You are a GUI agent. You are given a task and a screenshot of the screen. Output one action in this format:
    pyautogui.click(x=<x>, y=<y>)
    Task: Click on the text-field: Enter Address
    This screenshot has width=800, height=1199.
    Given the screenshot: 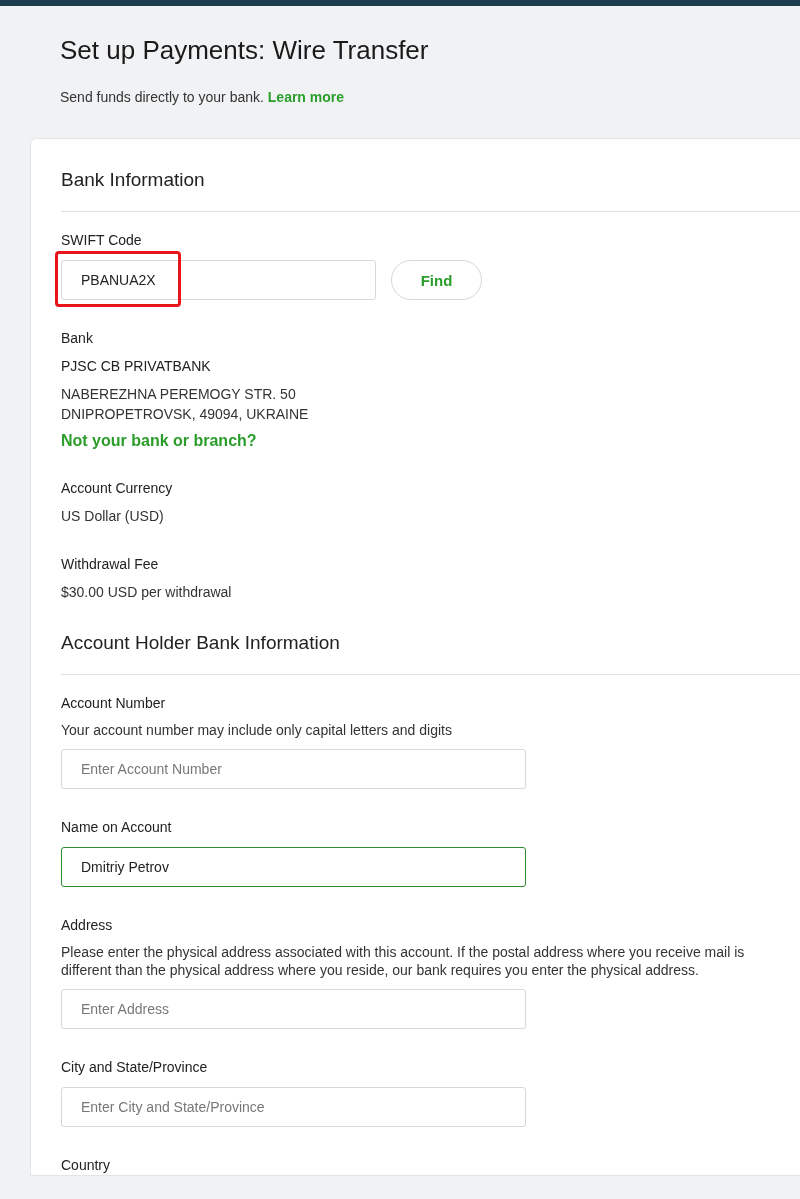 What is the action you would take?
    pyautogui.click(x=293, y=1009)
    